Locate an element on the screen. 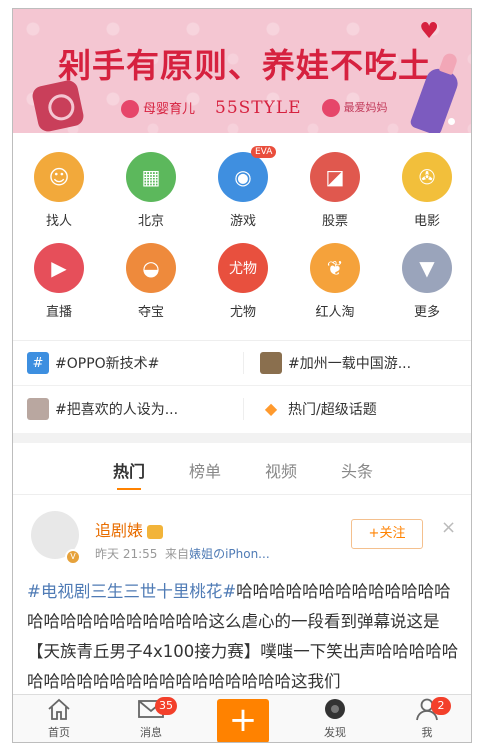 The height and width of the screenshot is (751, 480). bottom-nav: 首页 35 消息 + 发现 2 我 is located at coordinates (242, 718).